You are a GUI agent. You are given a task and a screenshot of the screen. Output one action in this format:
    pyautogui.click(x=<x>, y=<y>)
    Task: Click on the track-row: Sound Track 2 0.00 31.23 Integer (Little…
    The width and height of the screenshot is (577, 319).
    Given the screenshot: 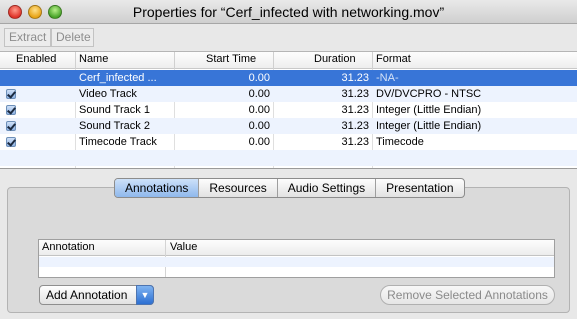 What is the action you would take?
    pyautogui.click(x=288, y=126)
    